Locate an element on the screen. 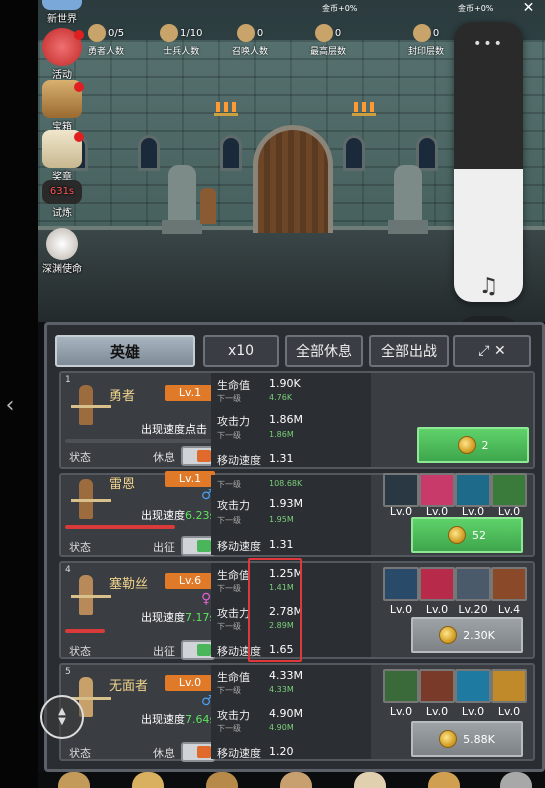 Image resolution: width=545 pixels, height=788 pixels. stat-max-floor: 0 最高层数 is located at coordinates (328, 40).